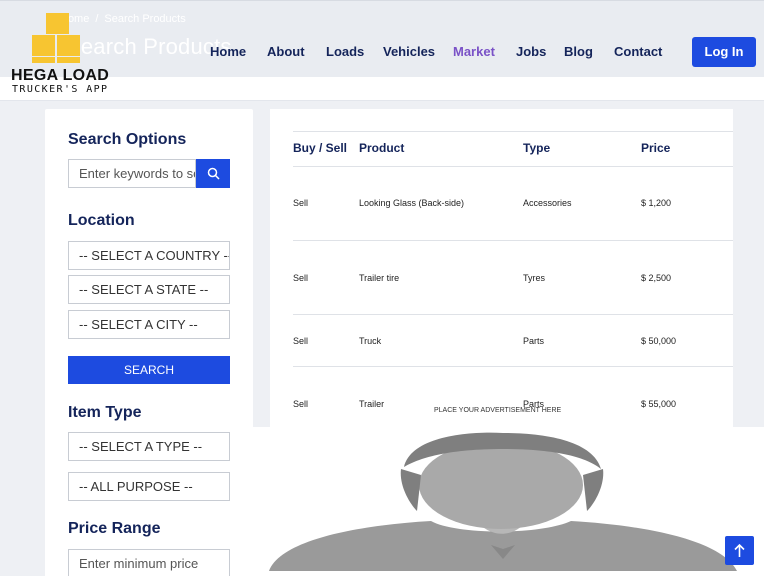 The width and height of the screenshot is (764, 576). I want to click on nav-vehicles: Vehicles, so click(409, 51).